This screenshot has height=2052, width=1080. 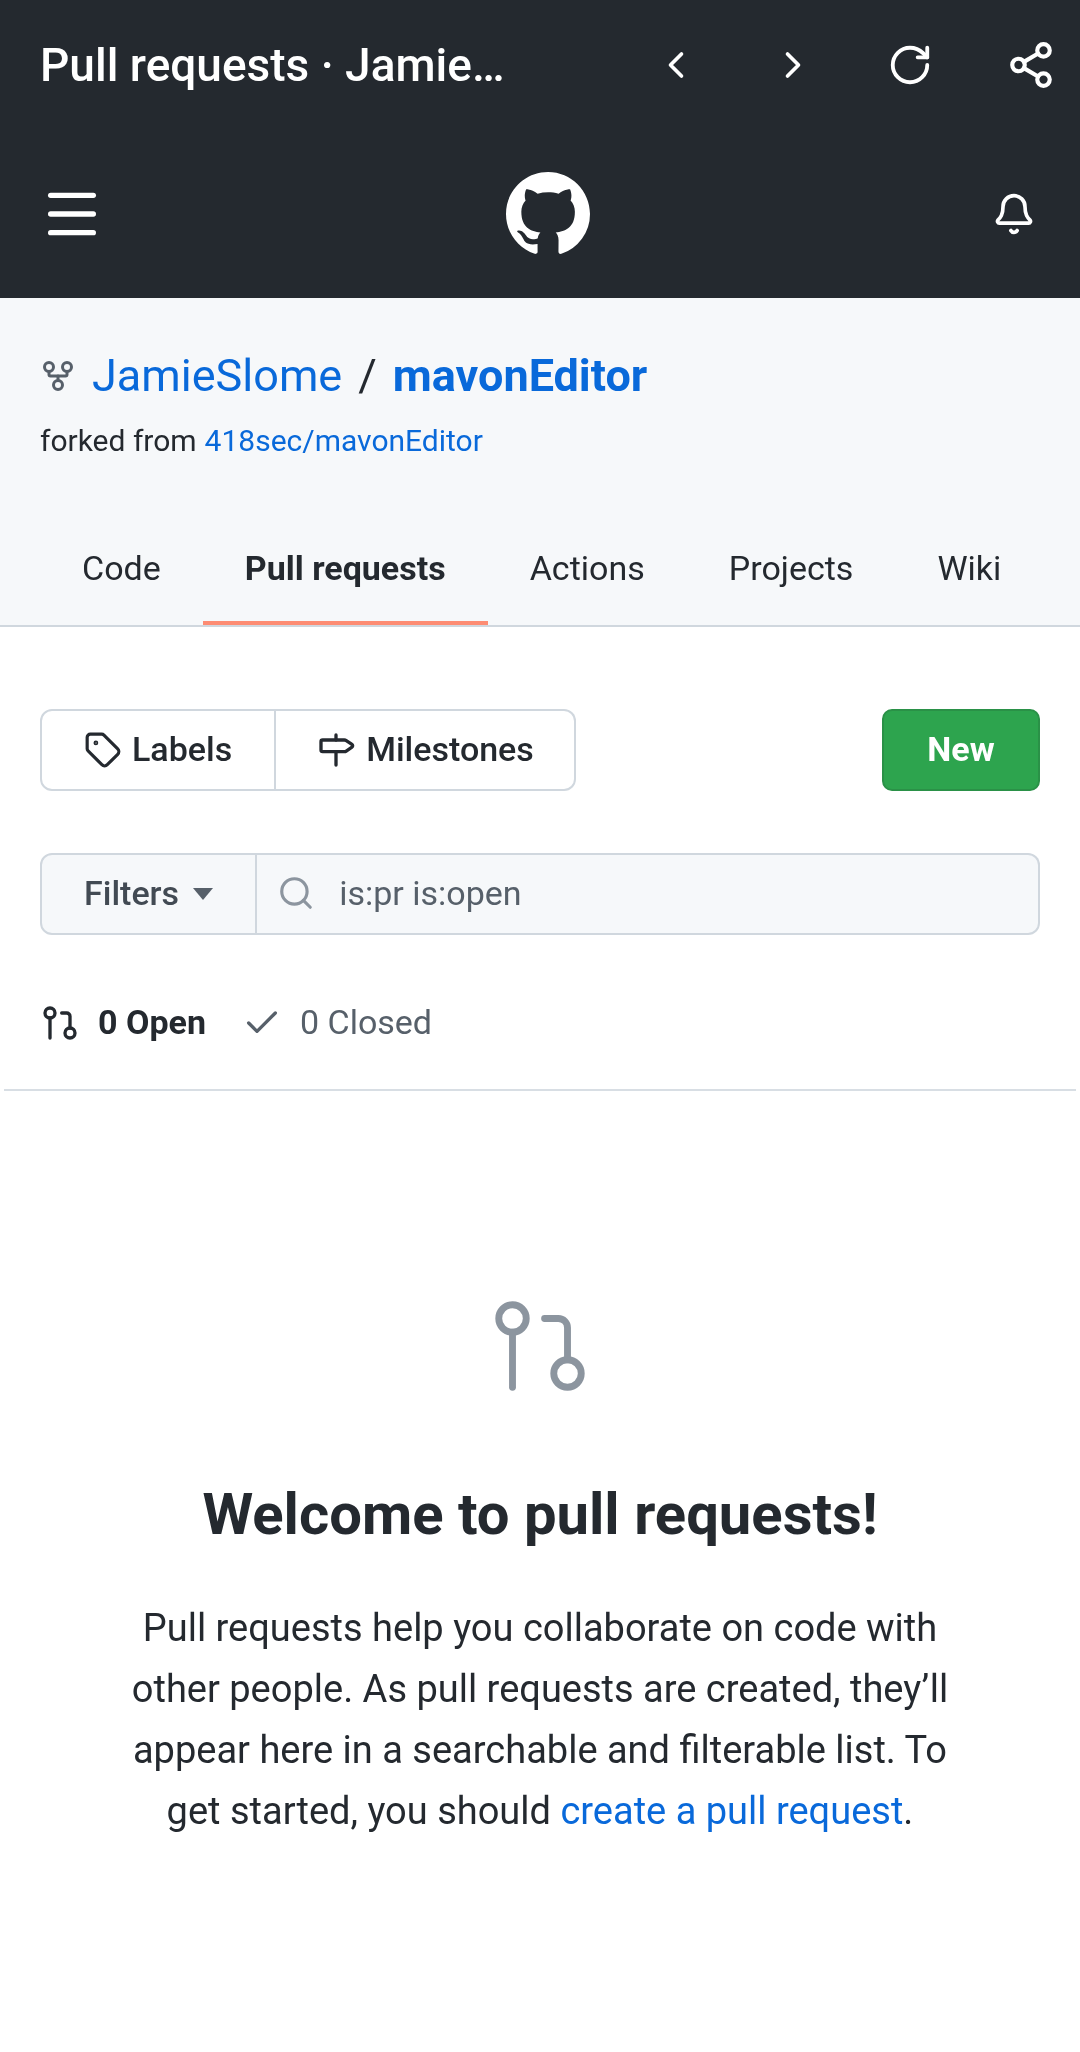 I want to click on repo-tab: Code, so click(x=121, y=570).